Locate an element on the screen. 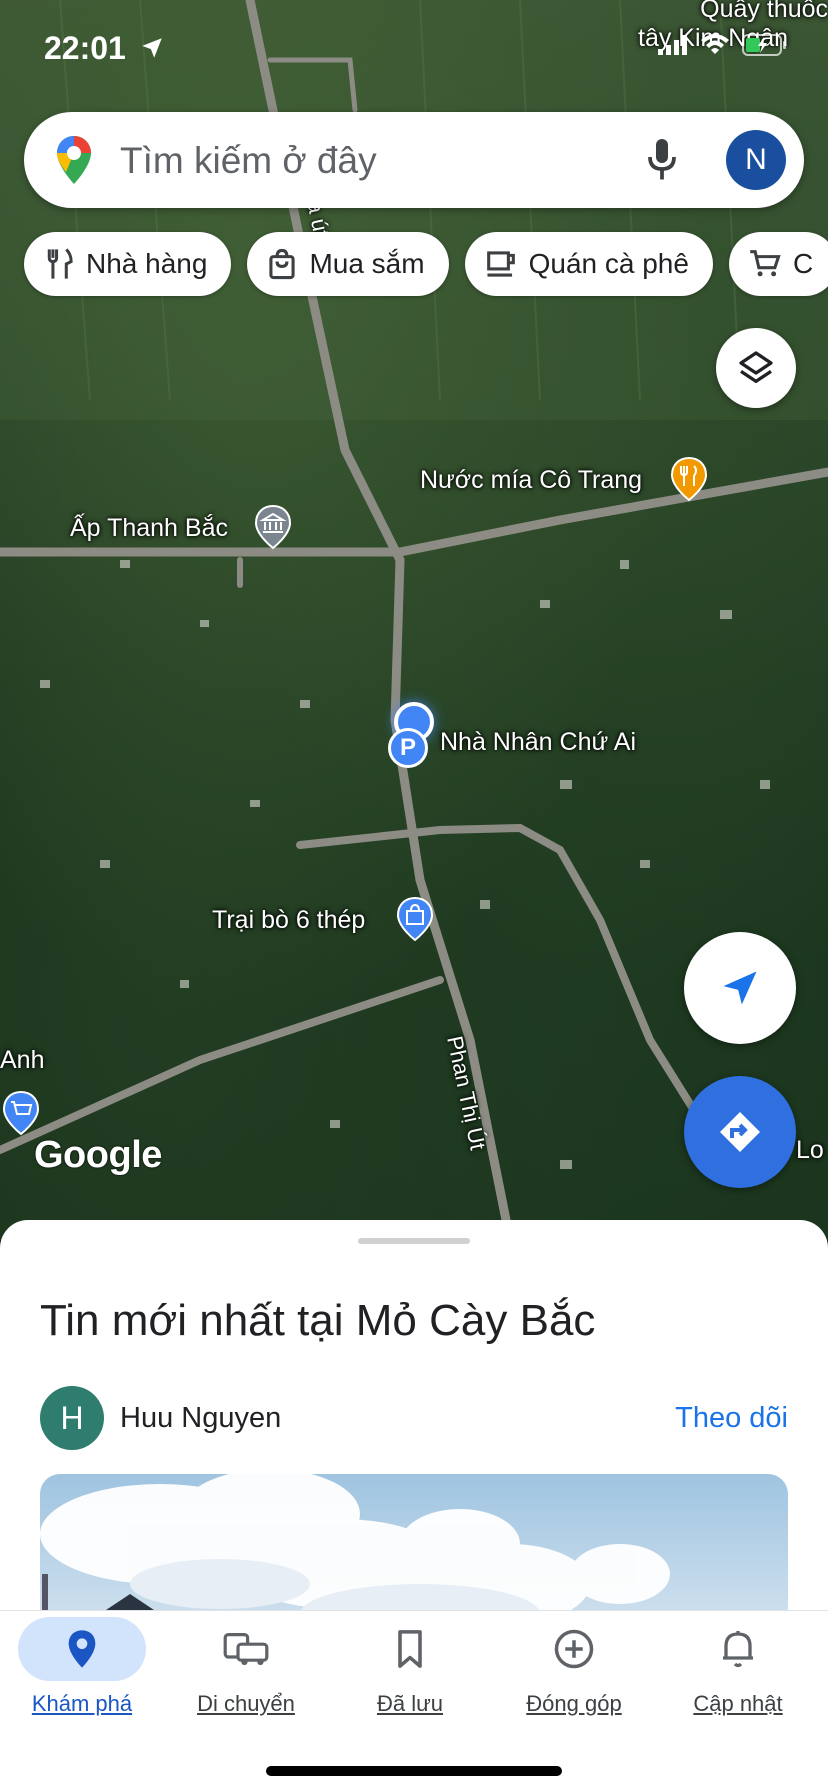 This screenshot has width=828, height=1792. status-bar: 22:01 is located at coordinates (414, 50).